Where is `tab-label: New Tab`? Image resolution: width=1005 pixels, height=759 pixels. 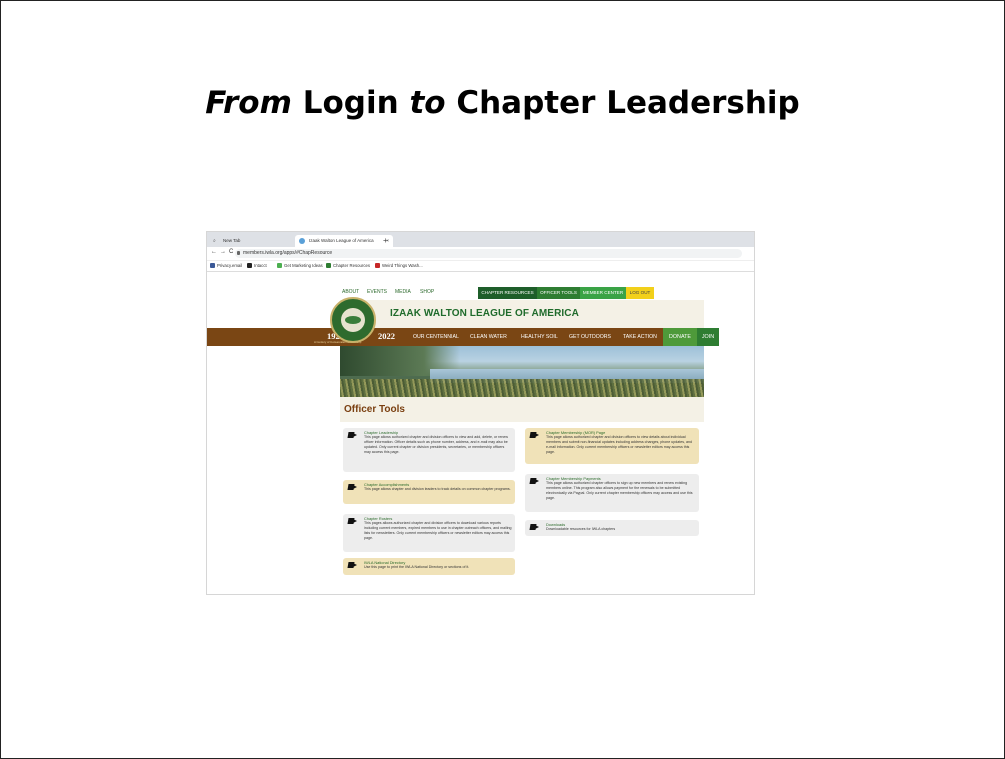
tab-label: New Tab is located at coordinates (232, 240).